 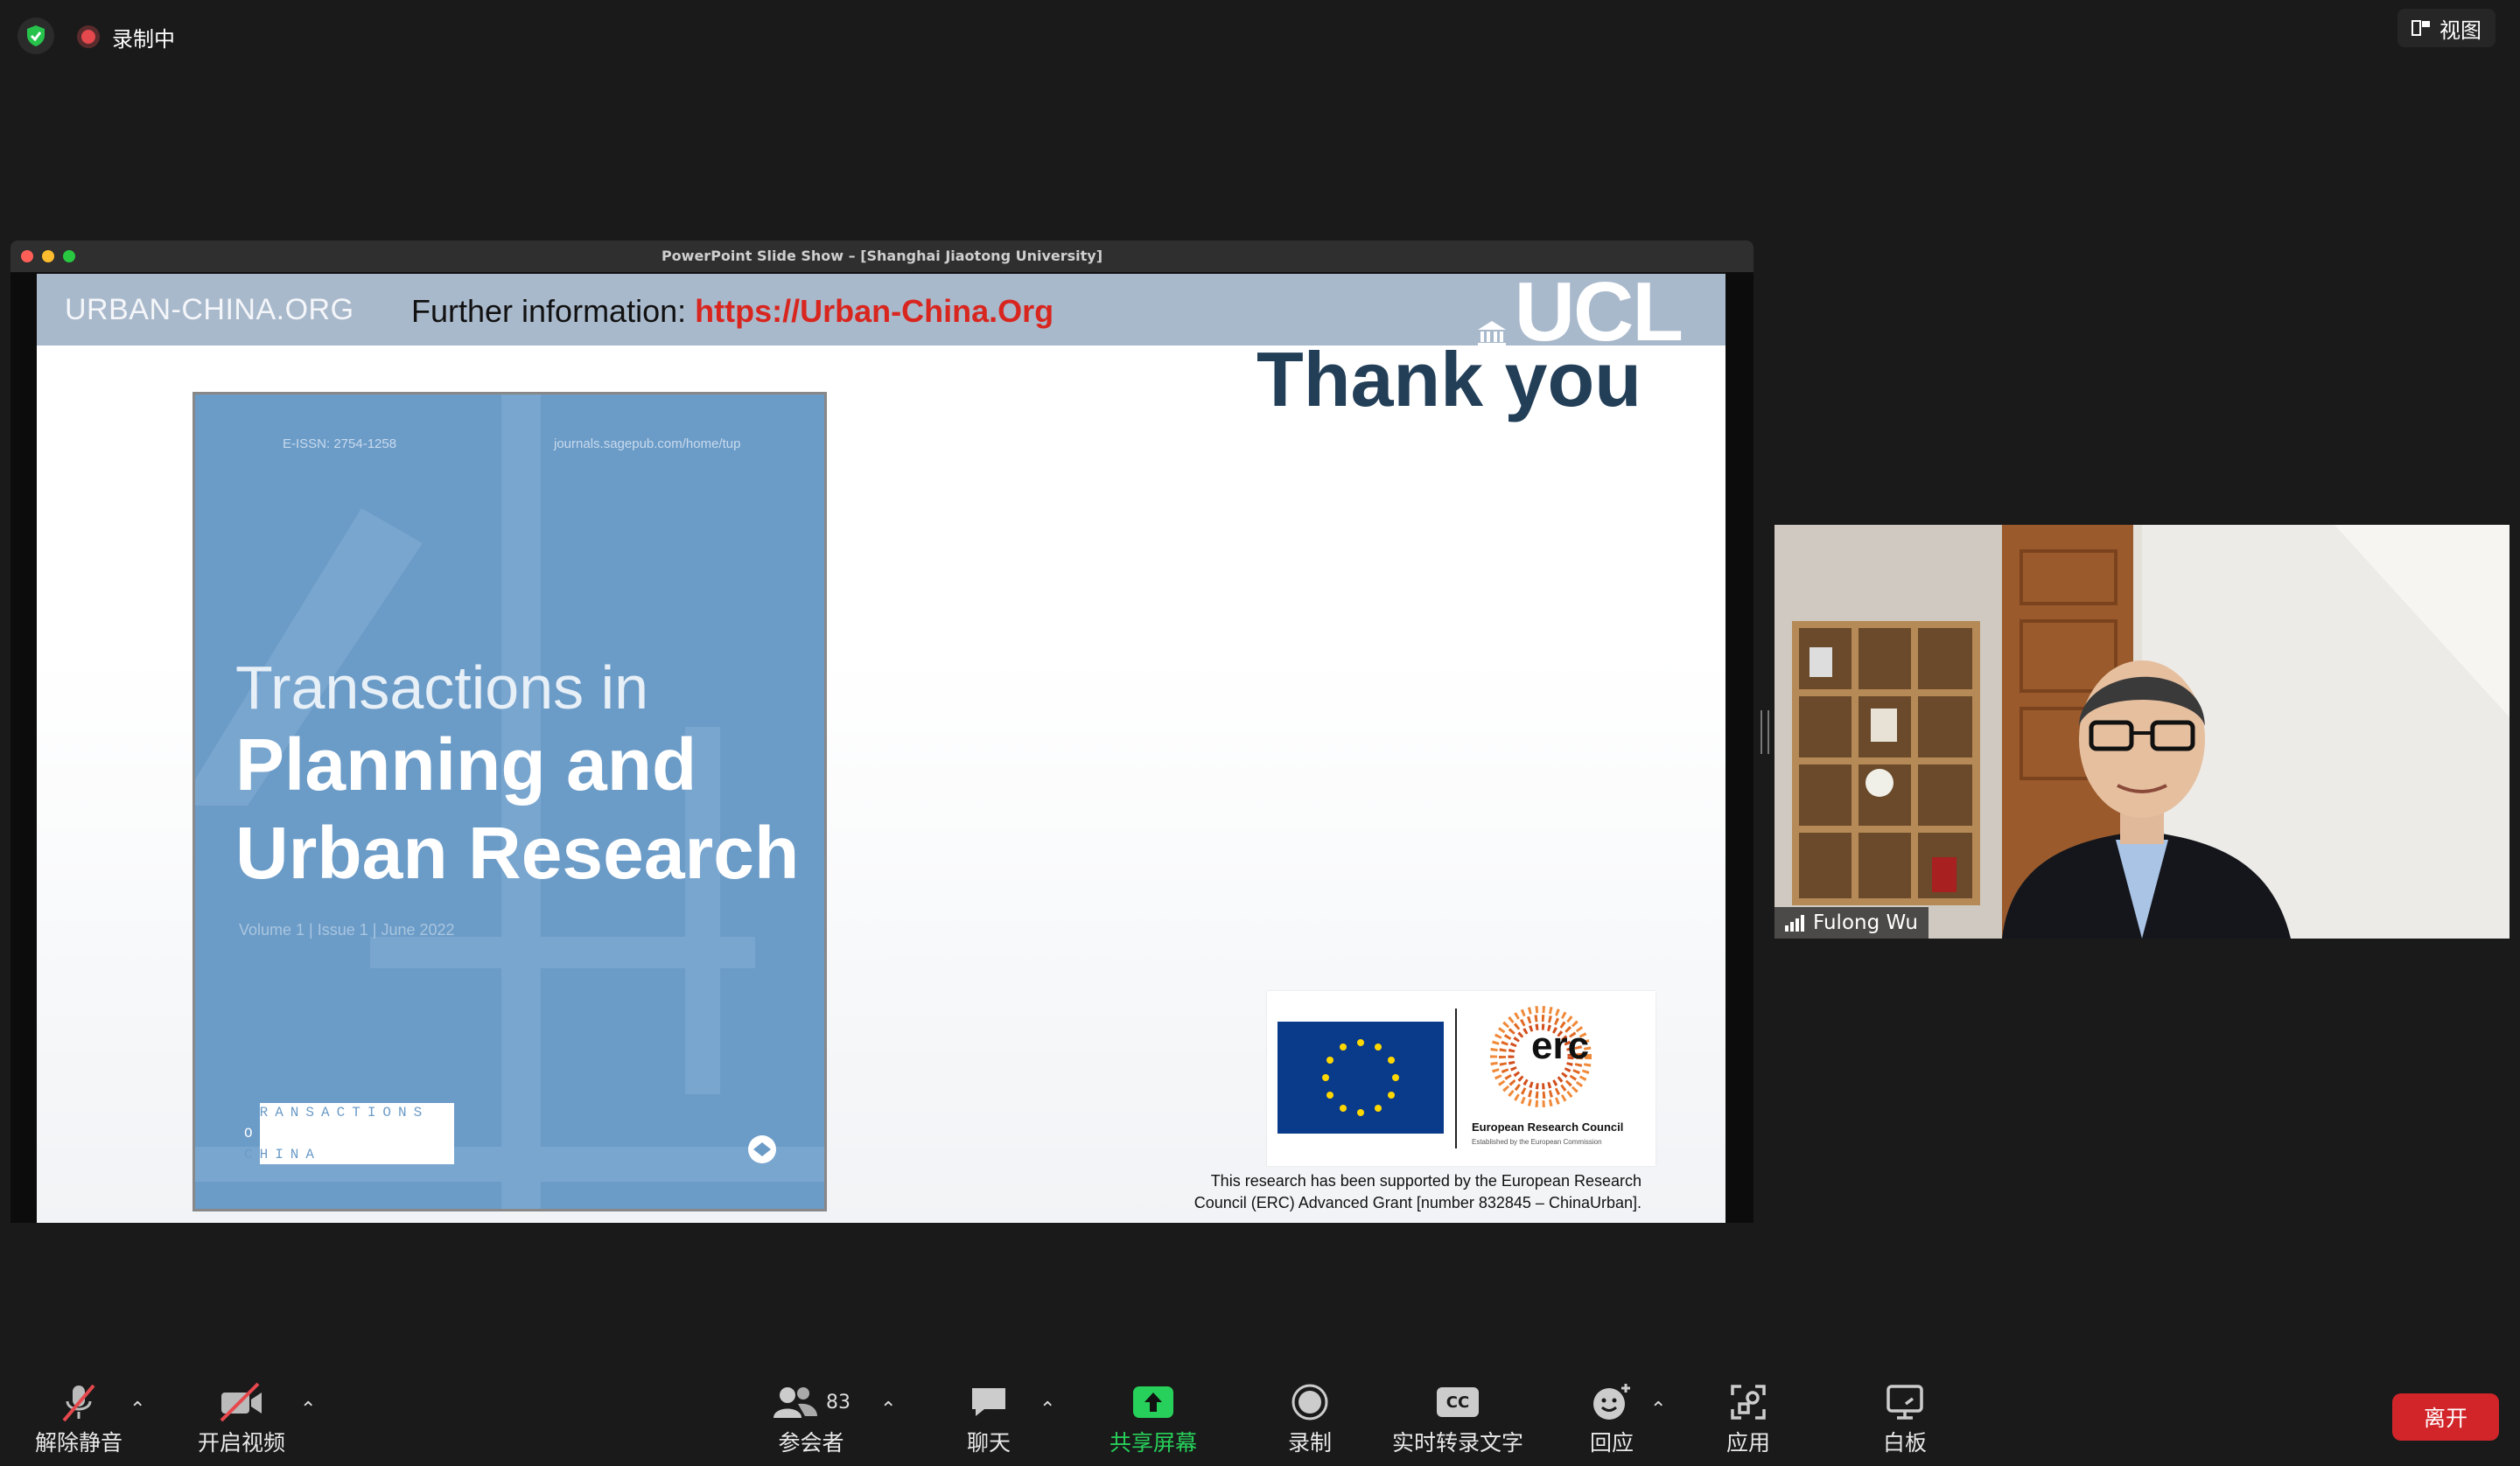 I want to click on reactions-button: 回应, so click(x=1612, y=1420).